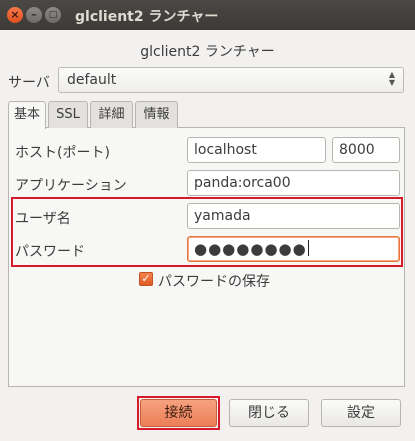 This screenshot has width=415, height=441. Describe the element at coordinates (231, 80) in the screenshot. I see `server-select: default ▲ ▼` at that location.